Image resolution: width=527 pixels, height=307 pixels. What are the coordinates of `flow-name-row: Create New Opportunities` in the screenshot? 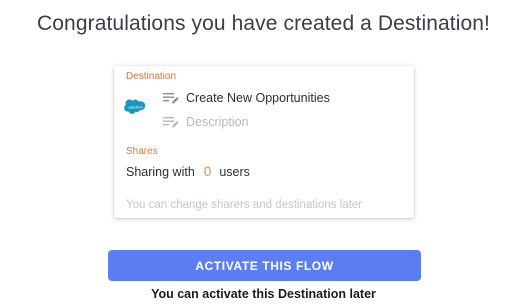 It's located at (246, 98).